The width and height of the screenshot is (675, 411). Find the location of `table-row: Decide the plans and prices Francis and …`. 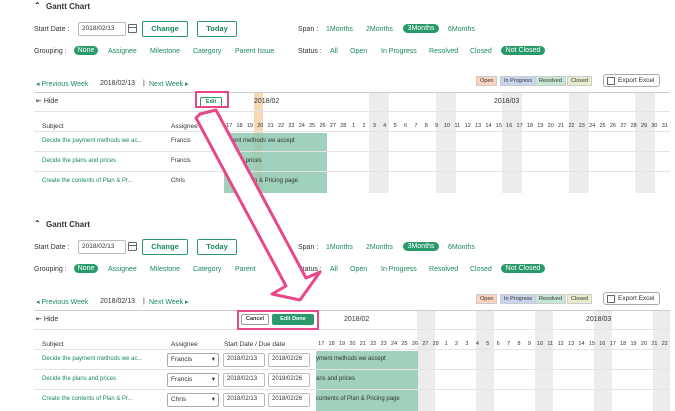

table-row: Decide the plans and prices Francis and … is located at coordinates (352, 162).